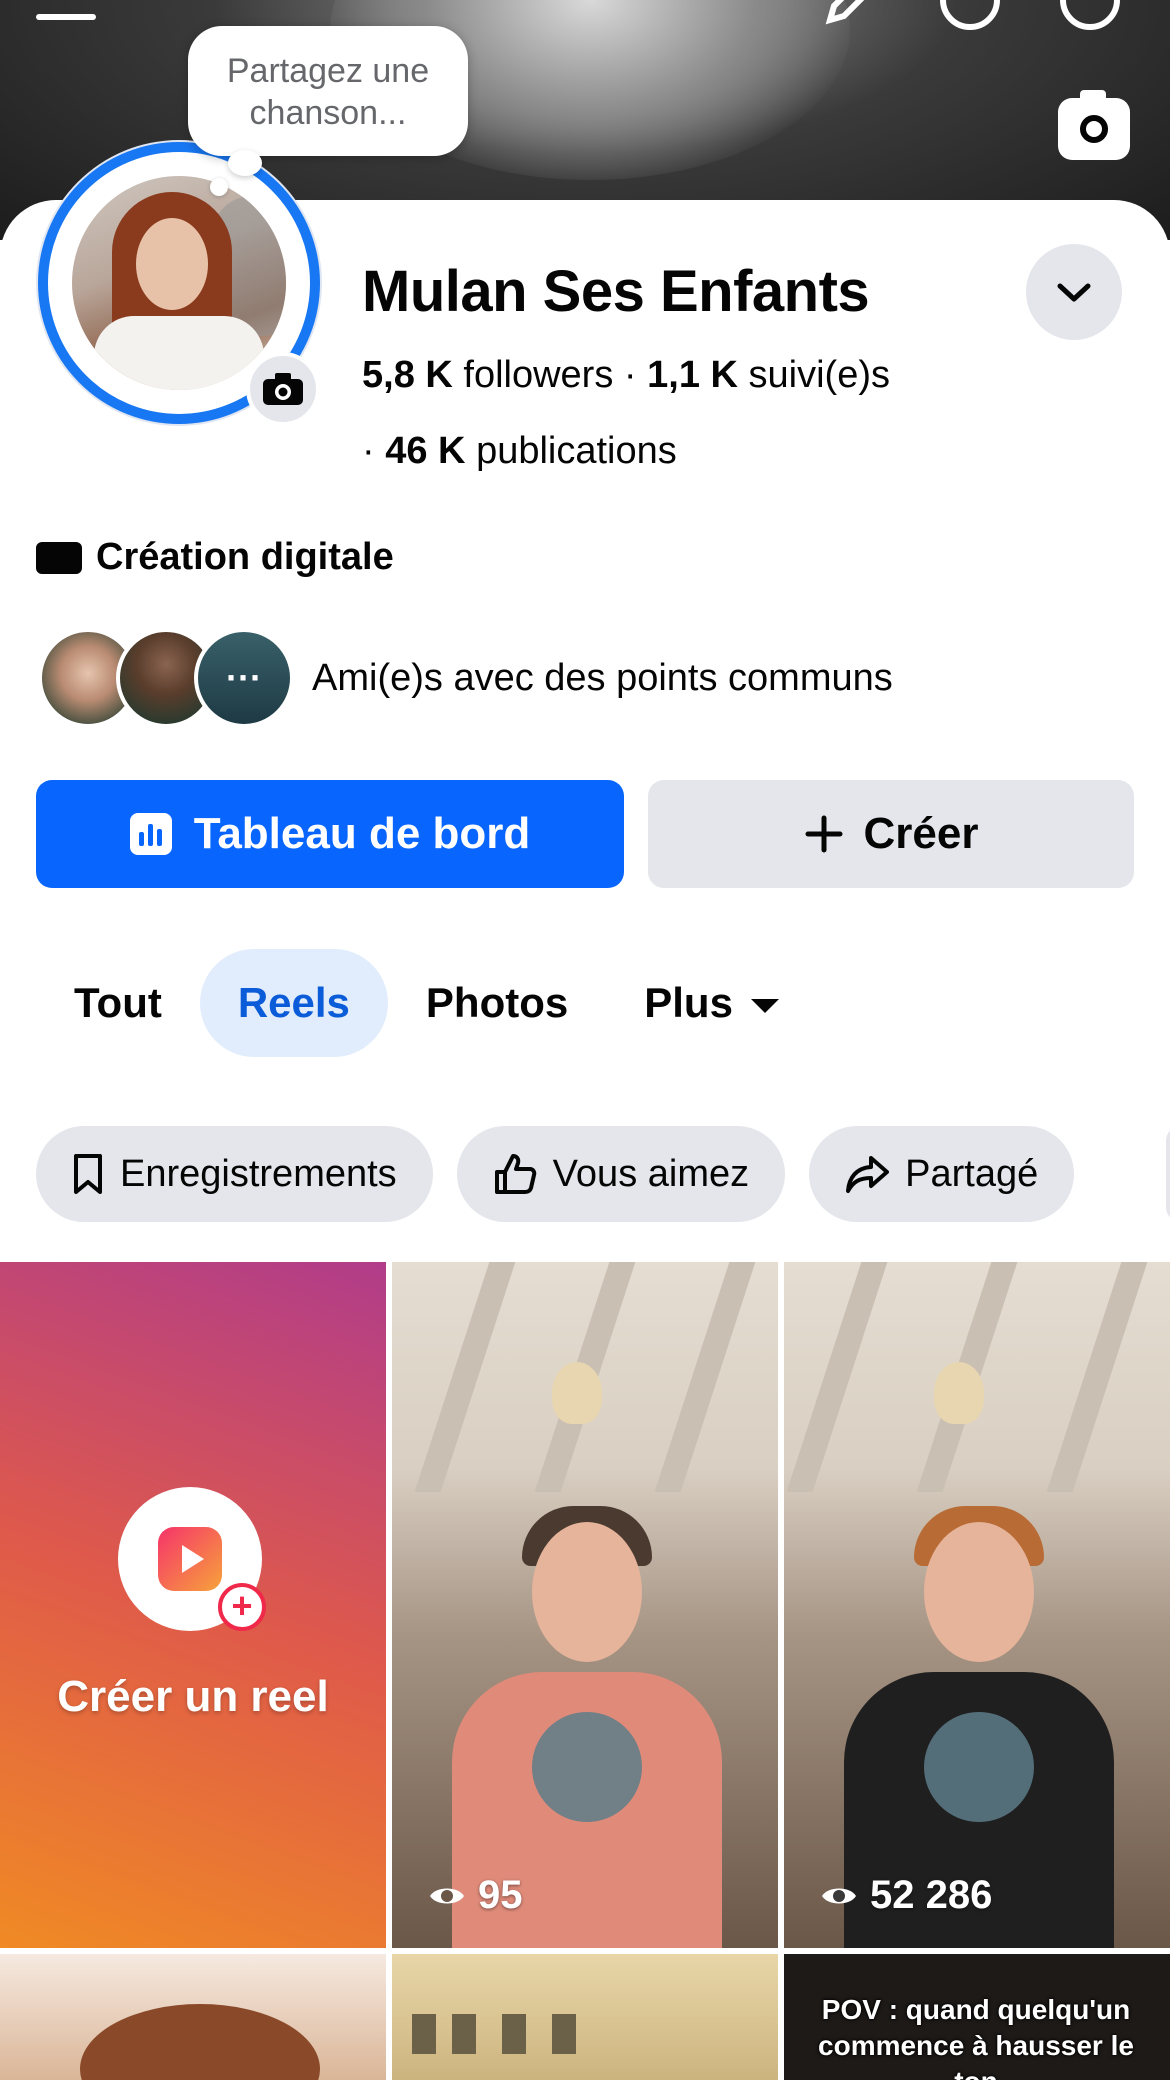 Image resolution: width=1170 pixels, height=2080 pixels. Describe the element at coordinates (283, 389) in the screenshot. I see `edit-avatar-camera-icon` at that location.